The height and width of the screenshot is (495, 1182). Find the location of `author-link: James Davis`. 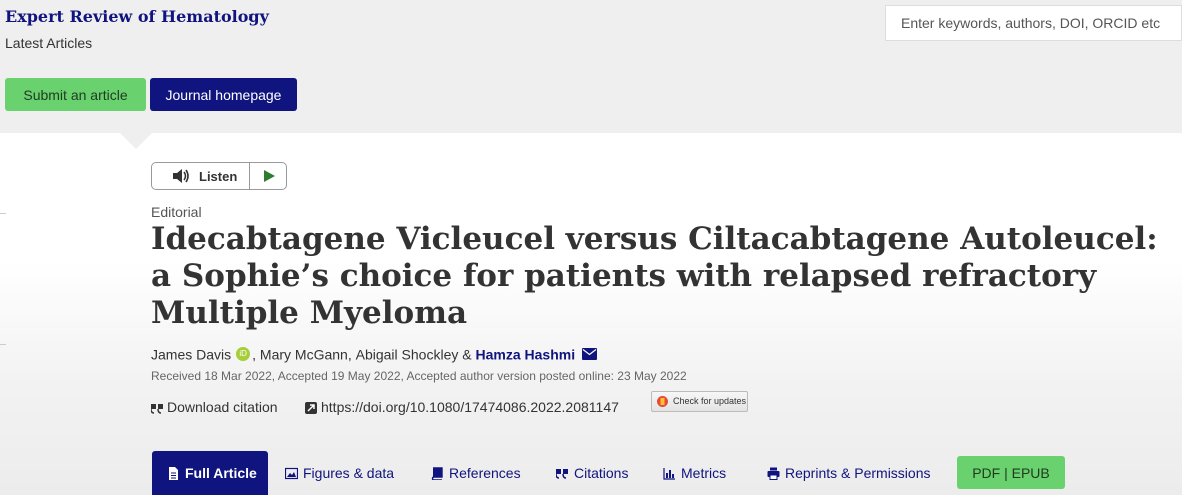

author-link: James Davis is located at coordinates (191, 354).